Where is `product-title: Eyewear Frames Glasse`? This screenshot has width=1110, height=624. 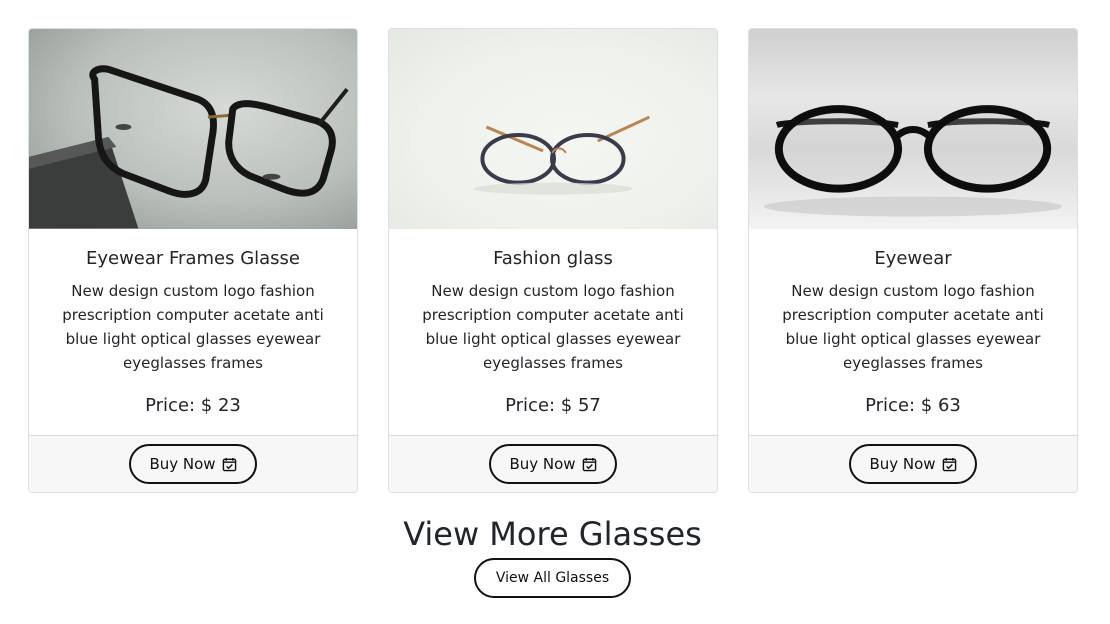 product-title: Eyewear Frames Glasse is located at coordinates (193, 258).